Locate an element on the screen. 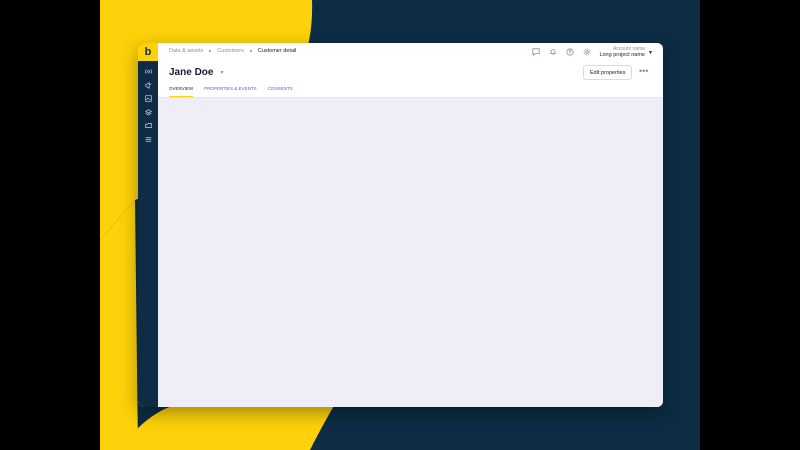 This screenshot has height=450, width=800. more-options-icon: ••• is located at coordinates (643, 71).